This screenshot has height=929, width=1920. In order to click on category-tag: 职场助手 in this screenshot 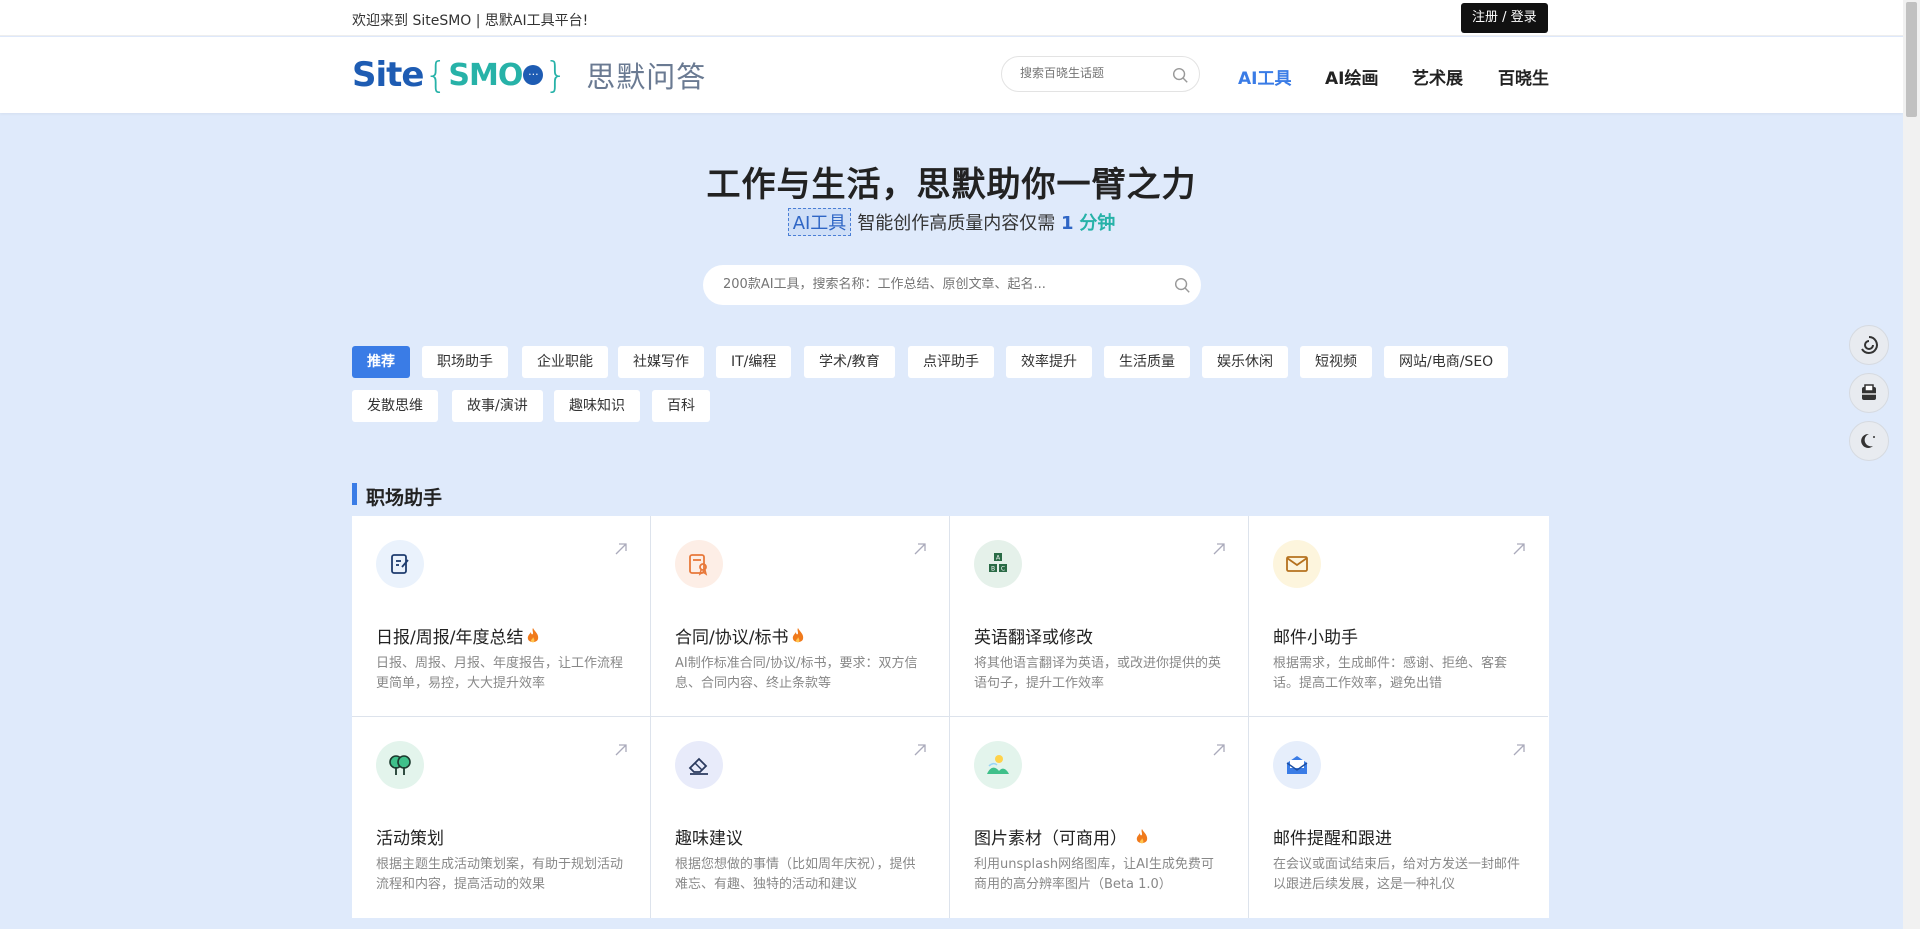, I will do `click(465, 362)`.